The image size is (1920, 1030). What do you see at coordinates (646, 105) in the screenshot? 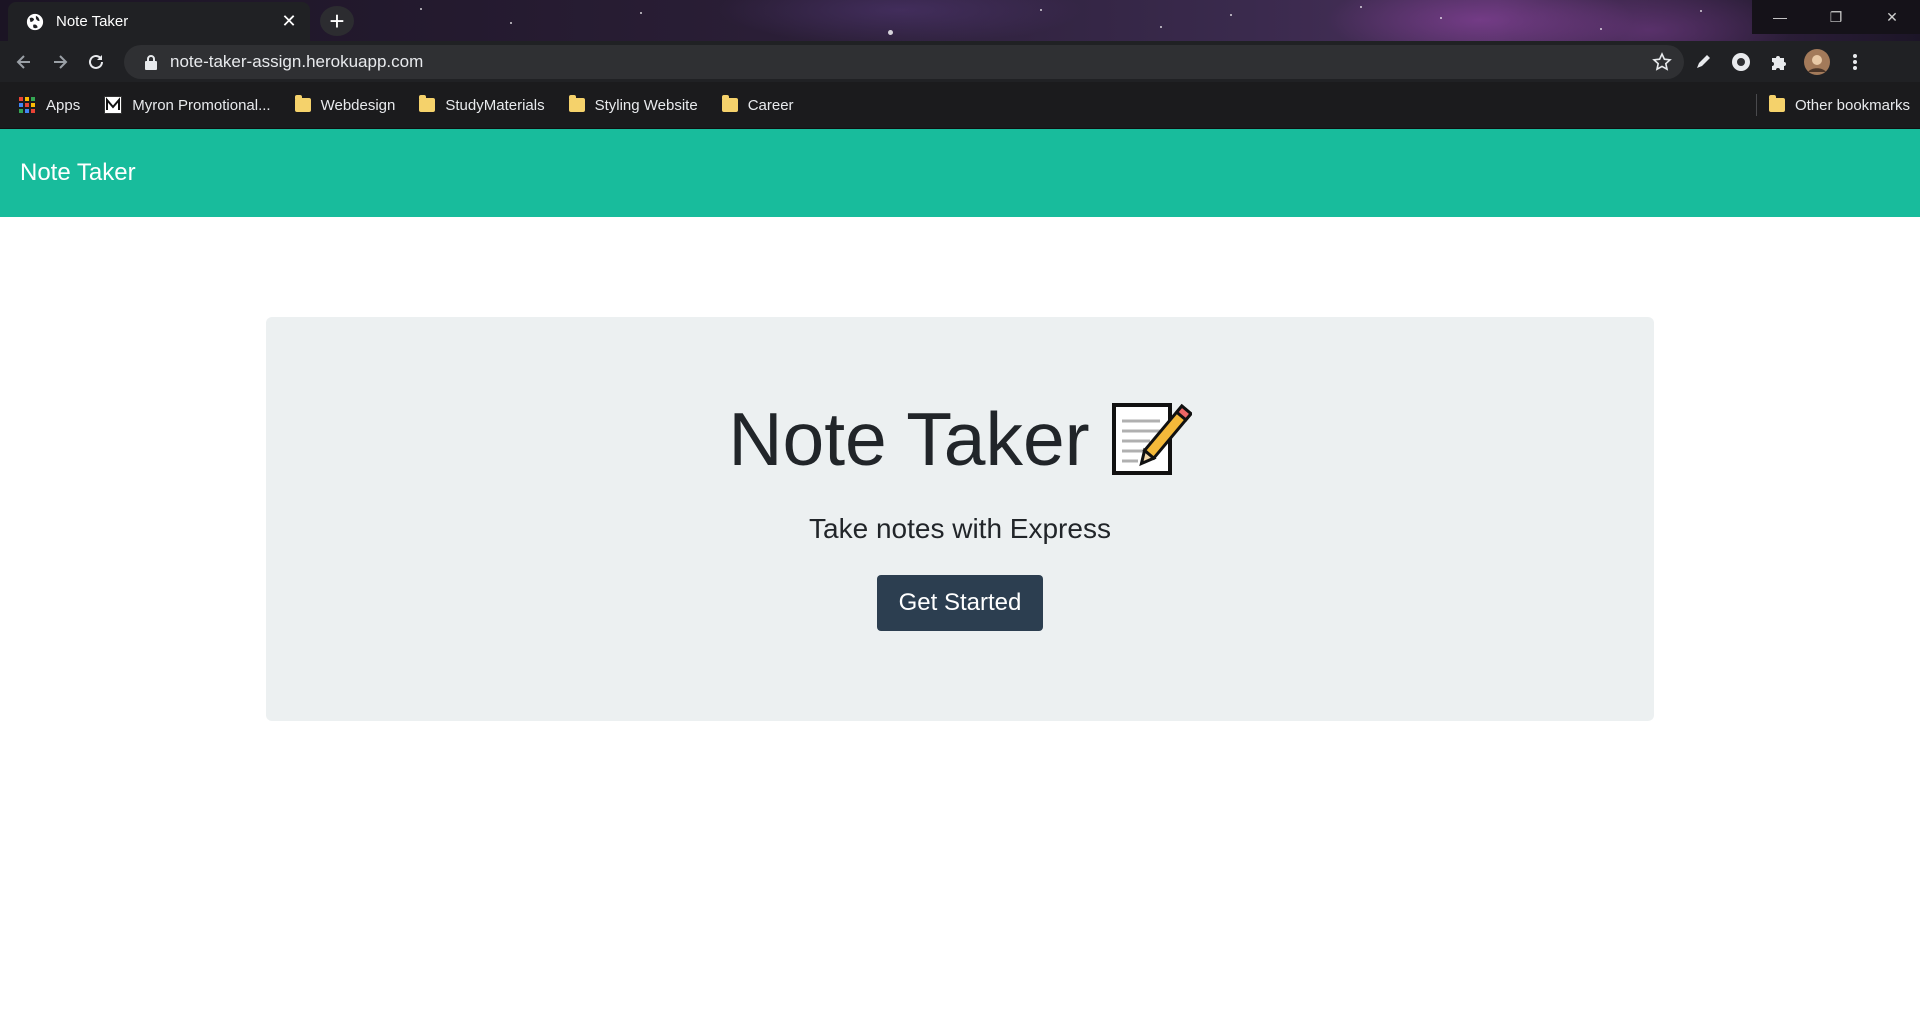
I see `bookmark-label: Styling Website` at bounding box center [646, 105].